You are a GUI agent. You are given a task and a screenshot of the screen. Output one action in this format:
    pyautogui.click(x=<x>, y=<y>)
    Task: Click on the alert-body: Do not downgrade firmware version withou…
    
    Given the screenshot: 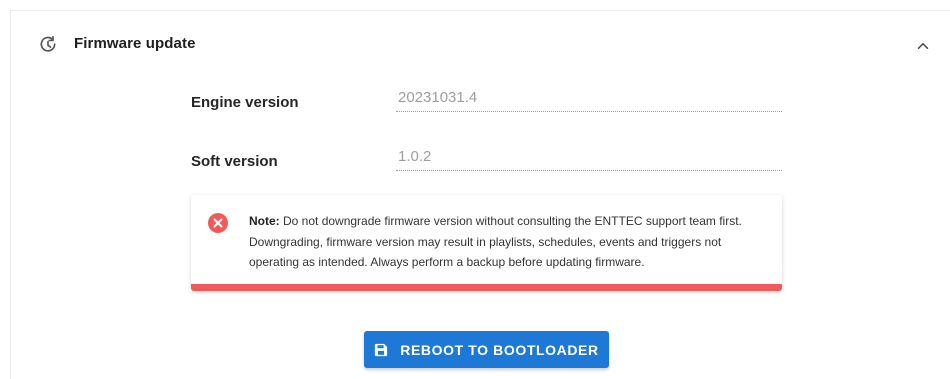 What is the action you would take?
    pyautogui.click(x=495, y=241)
    